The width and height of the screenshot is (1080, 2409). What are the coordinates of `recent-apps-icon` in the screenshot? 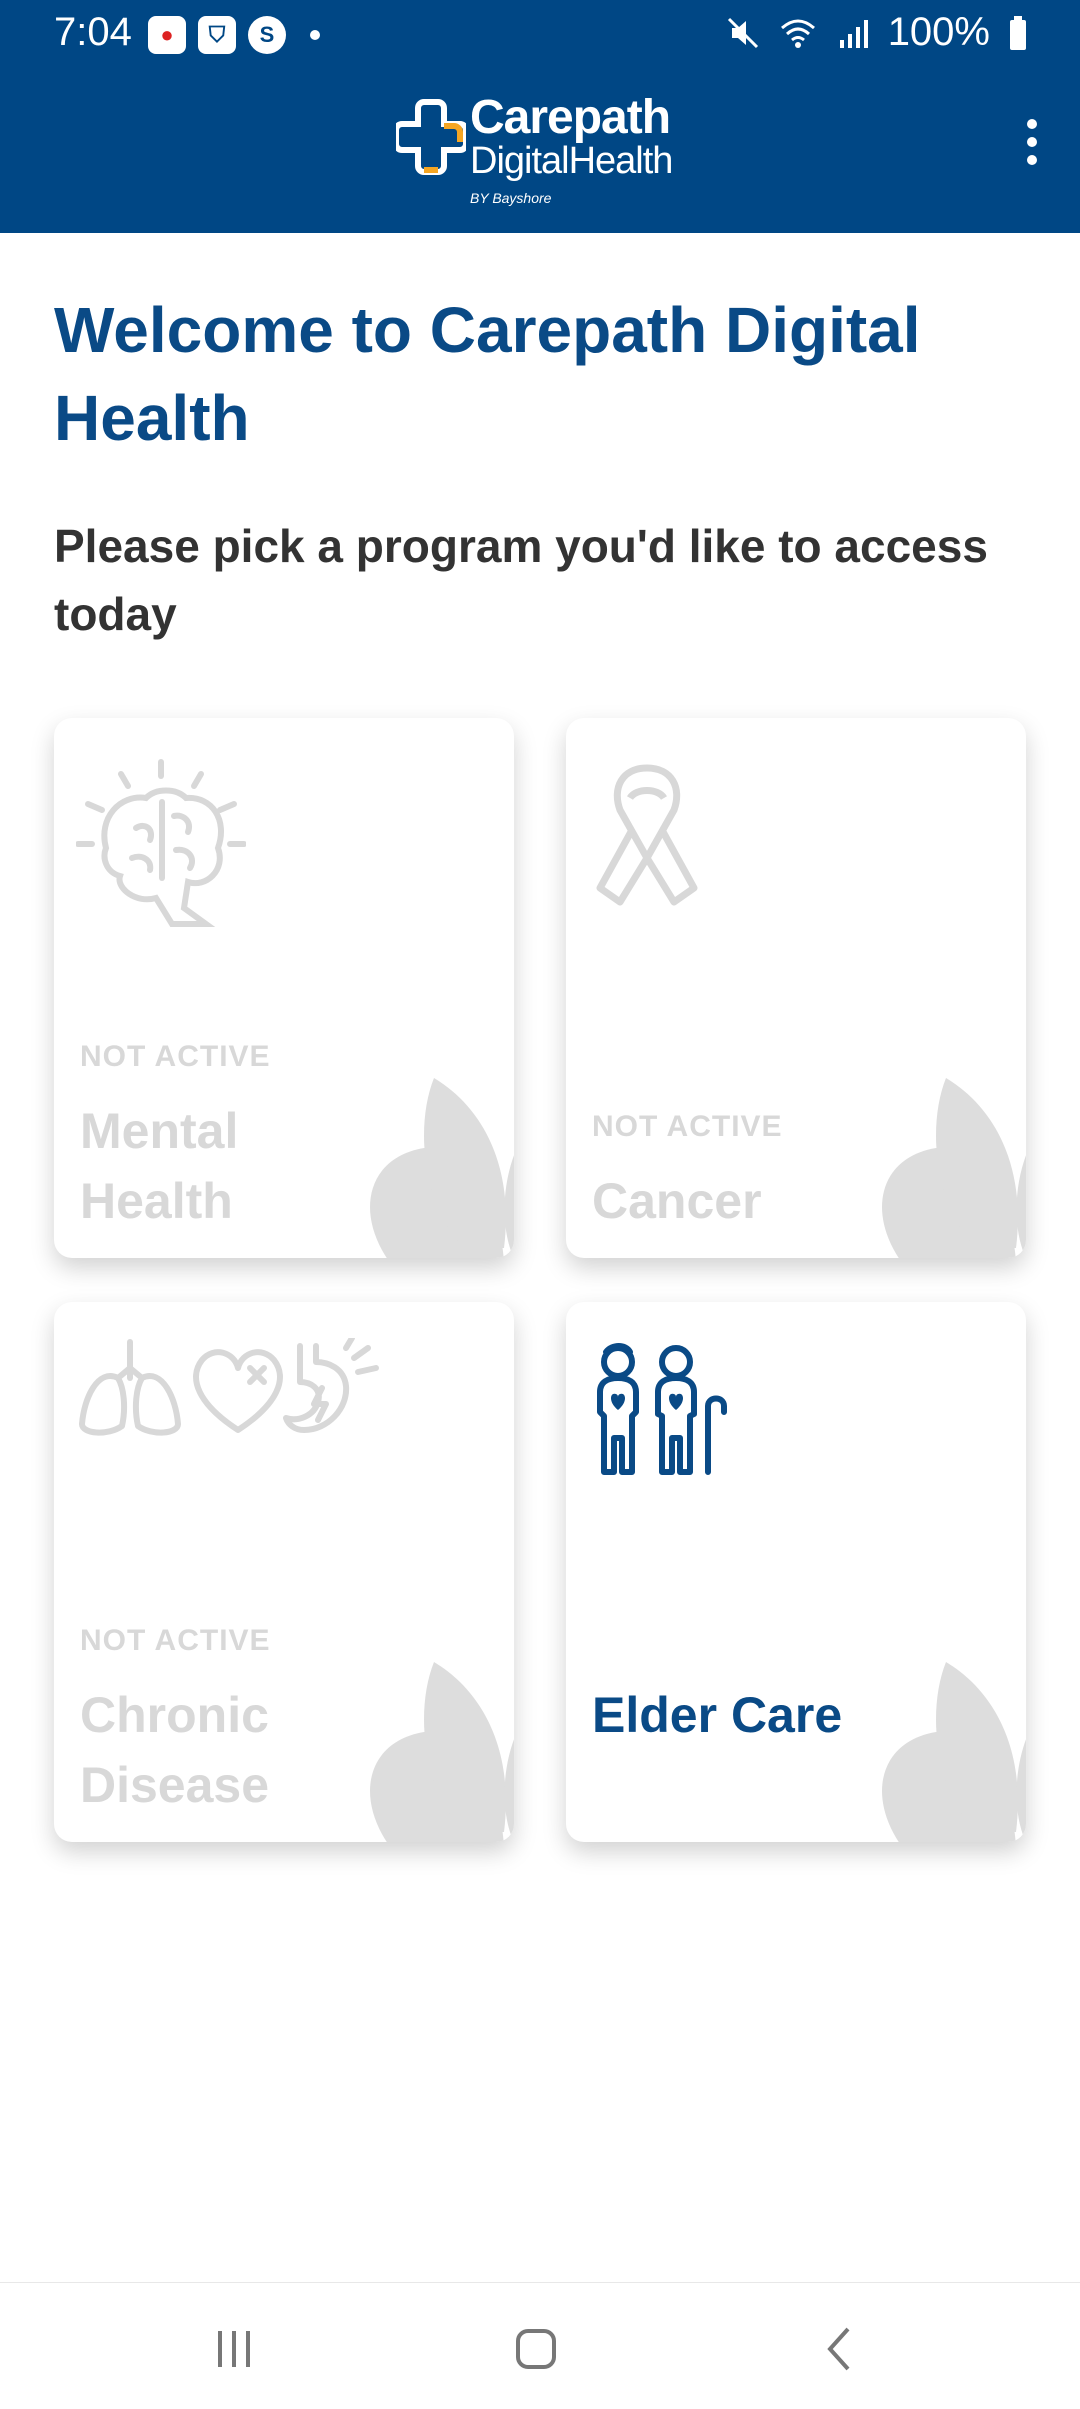 It's located at (234, 2349).